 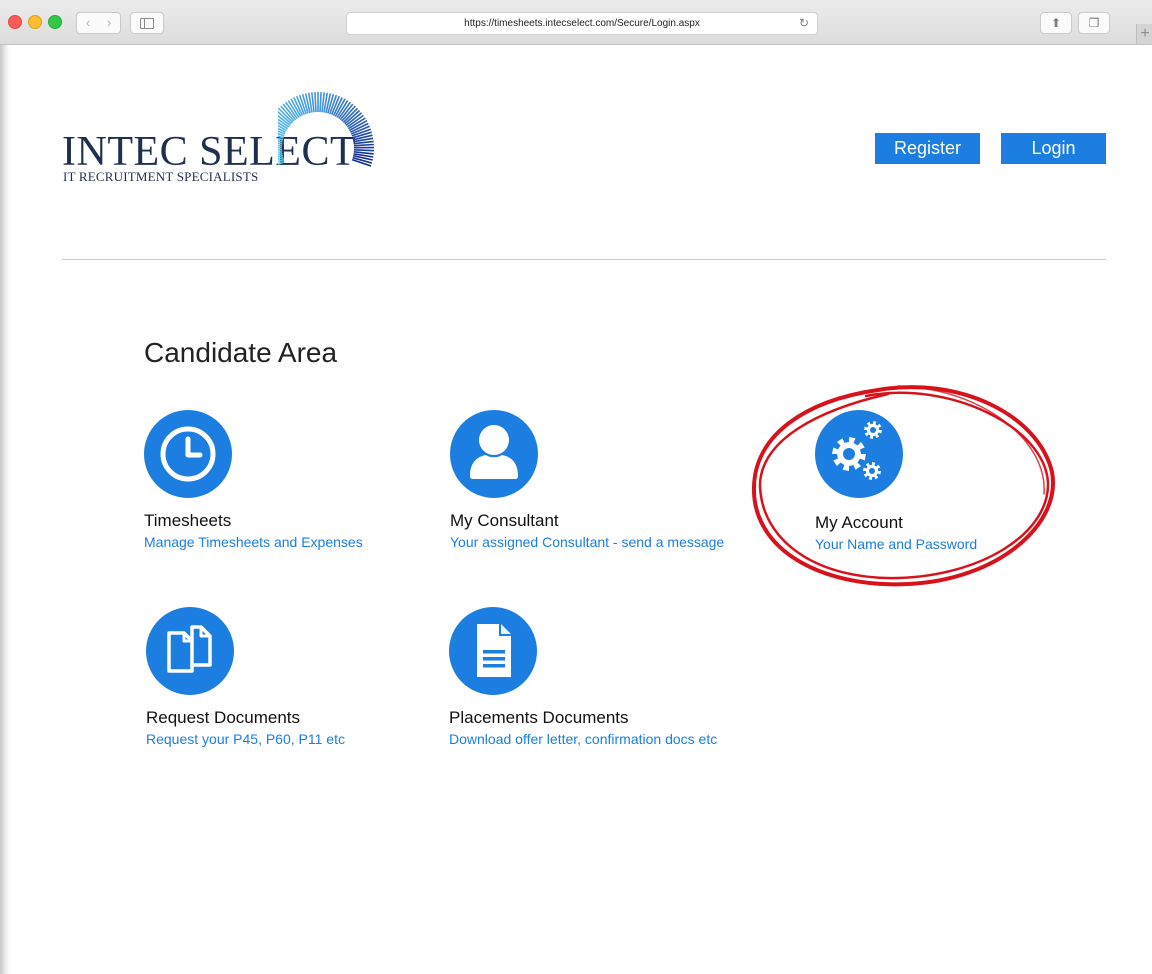 I want to click on document-icon, so click(x=494, y=650).